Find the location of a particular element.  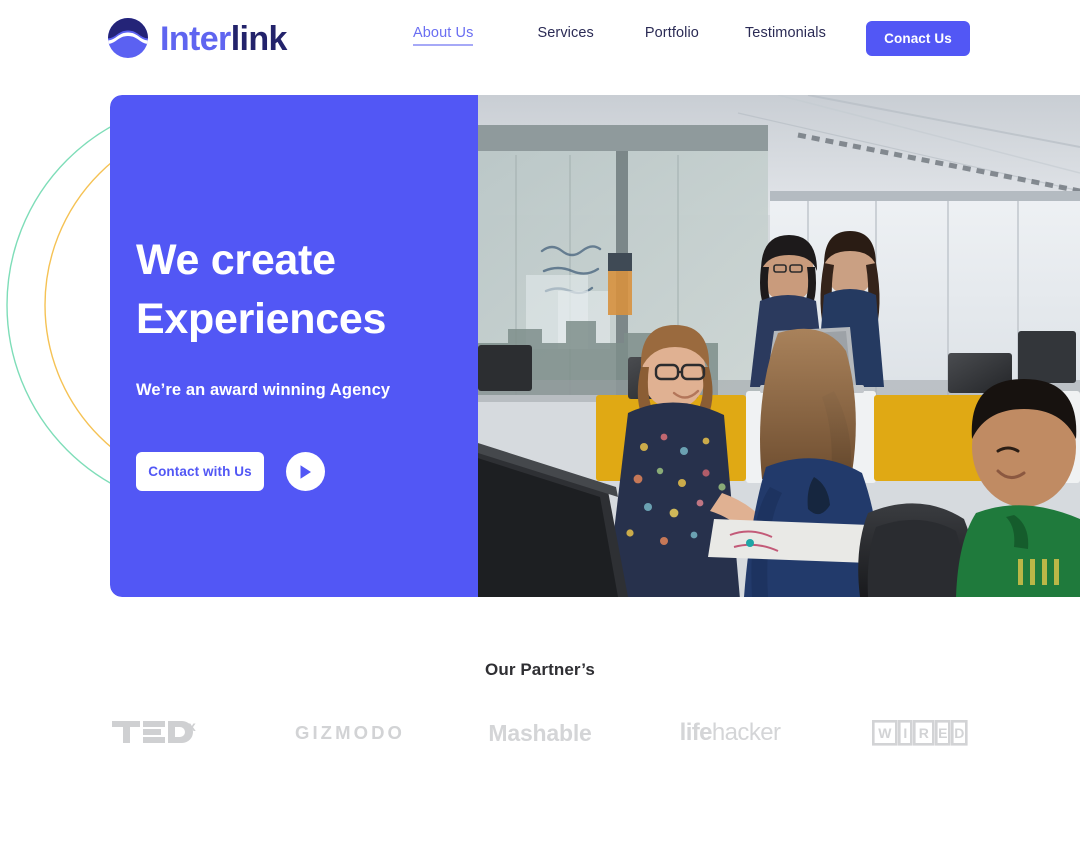

hero-actions: Contact with Us is located at coordinates (230, 471).